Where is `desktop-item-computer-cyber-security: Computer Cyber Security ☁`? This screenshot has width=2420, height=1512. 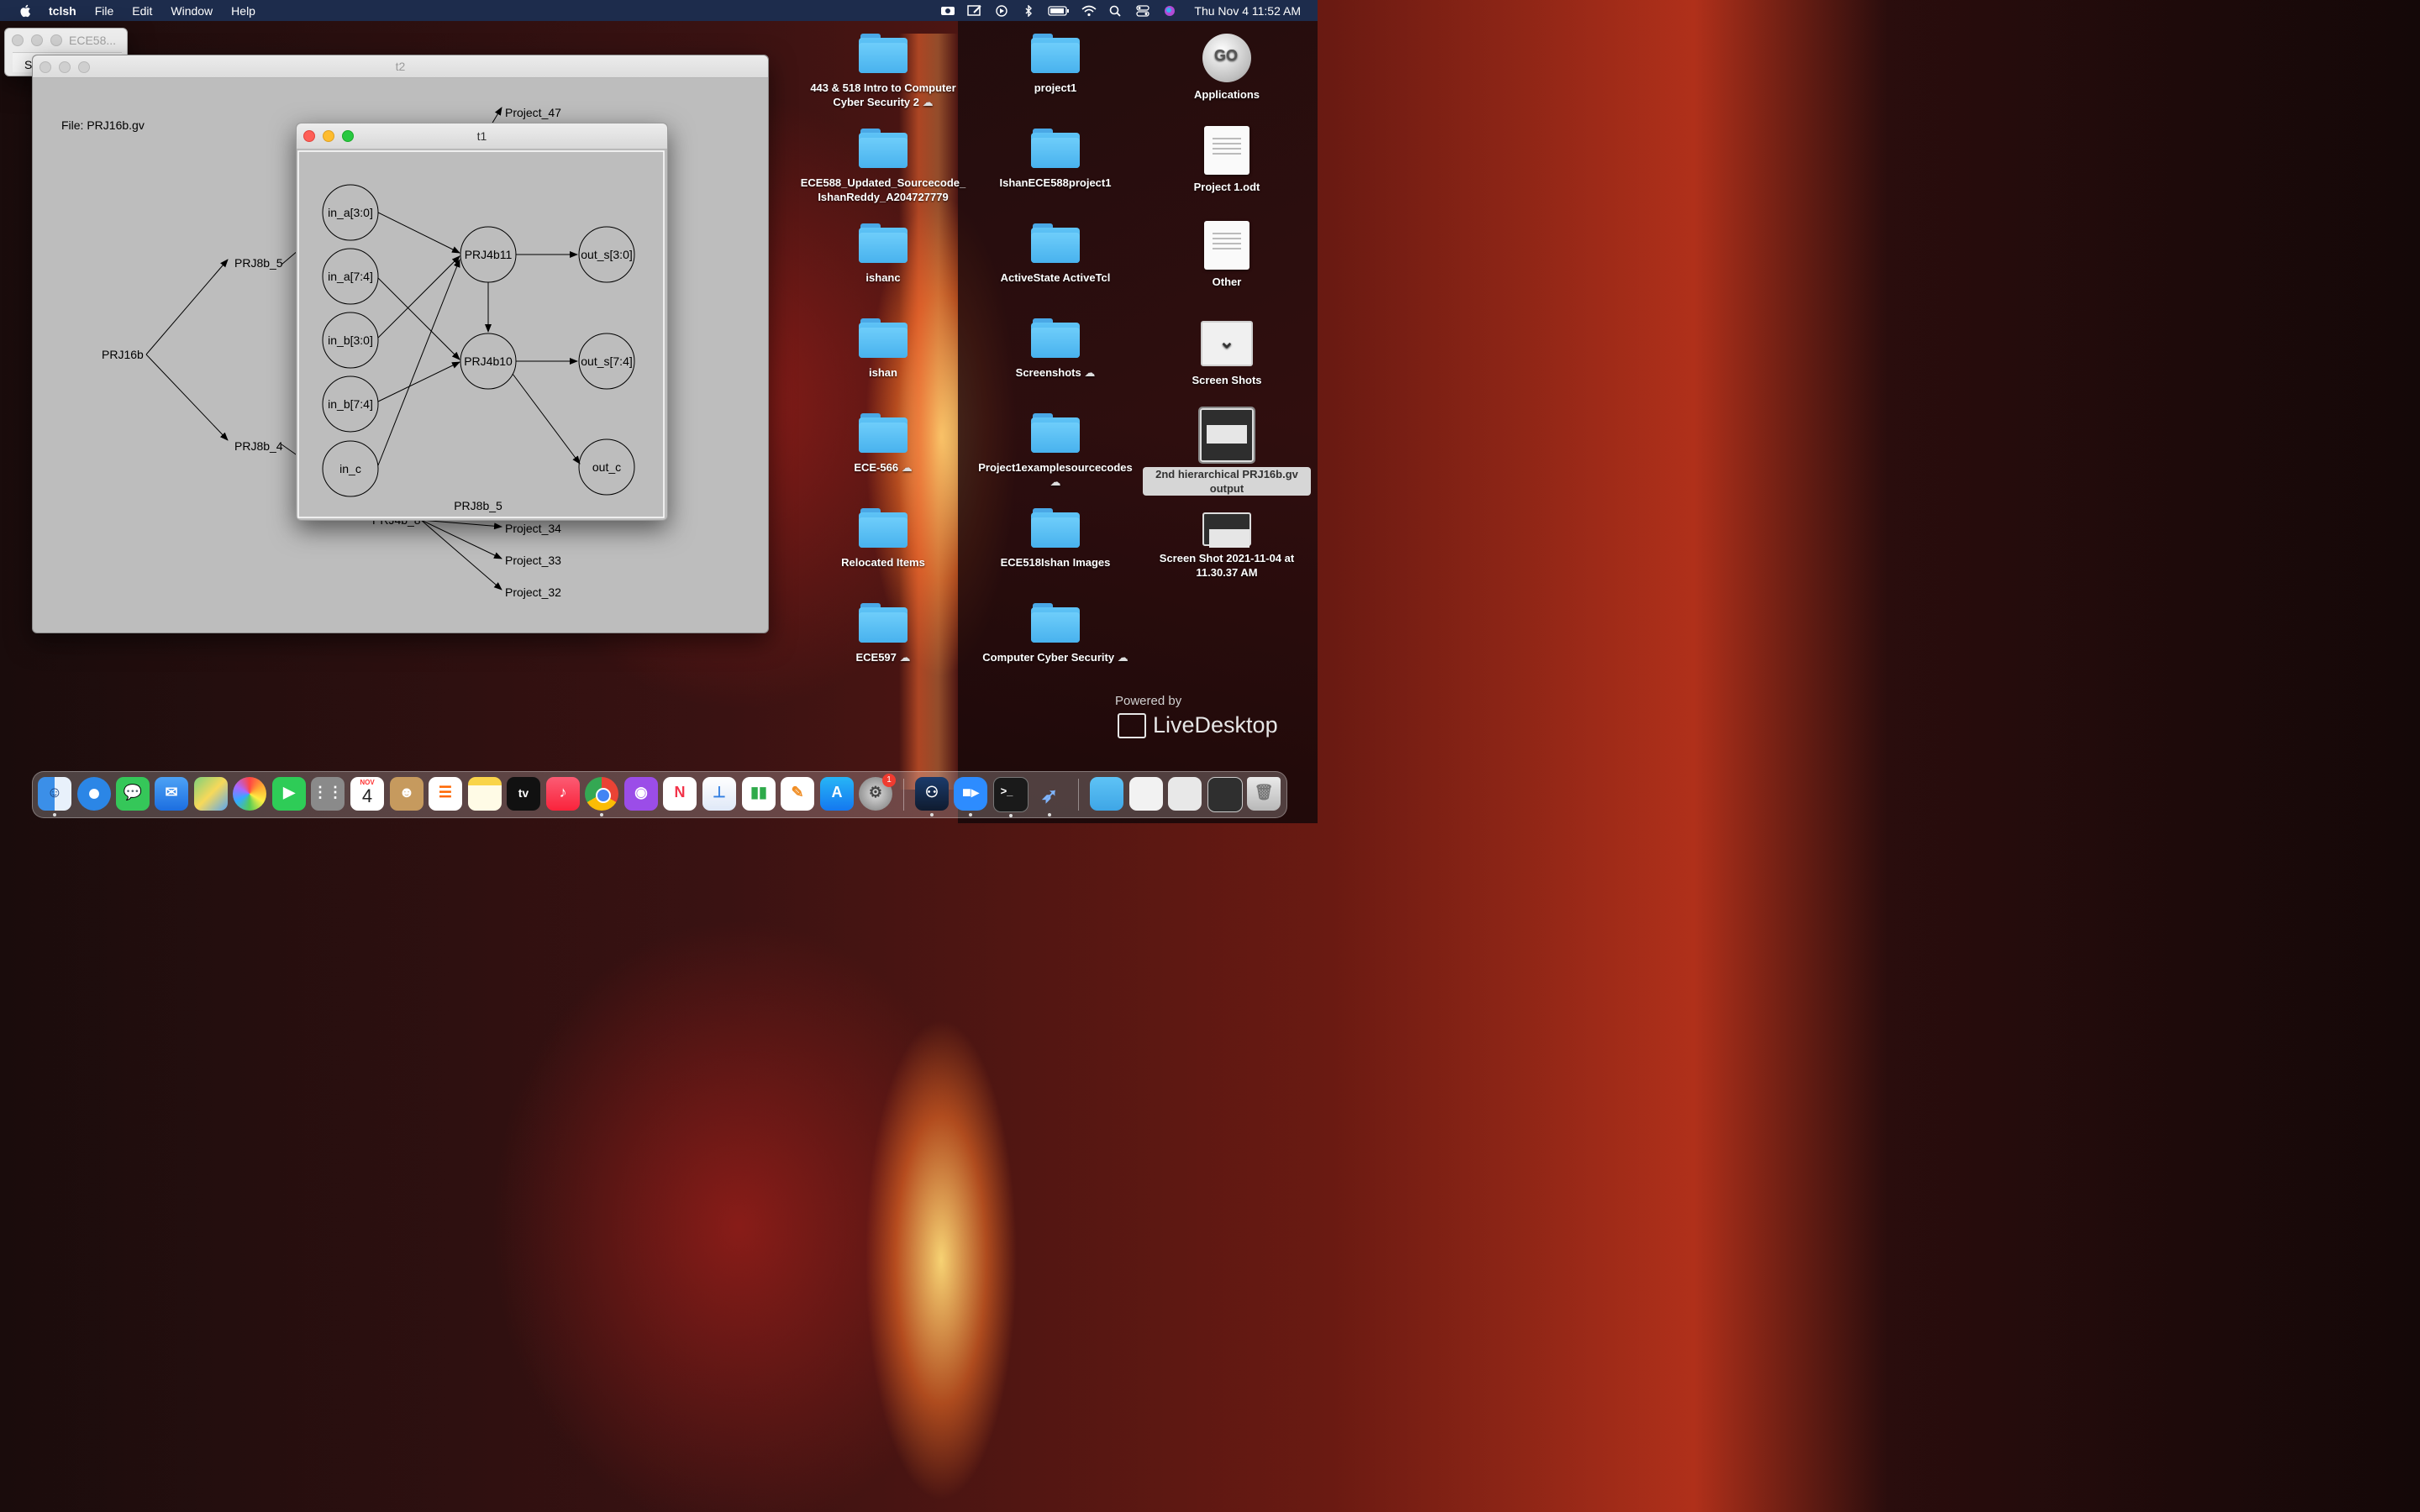 desktop-item-computer-cyber-security: Computer Cyber Security ☁ is located at coordinates (1055, 633).